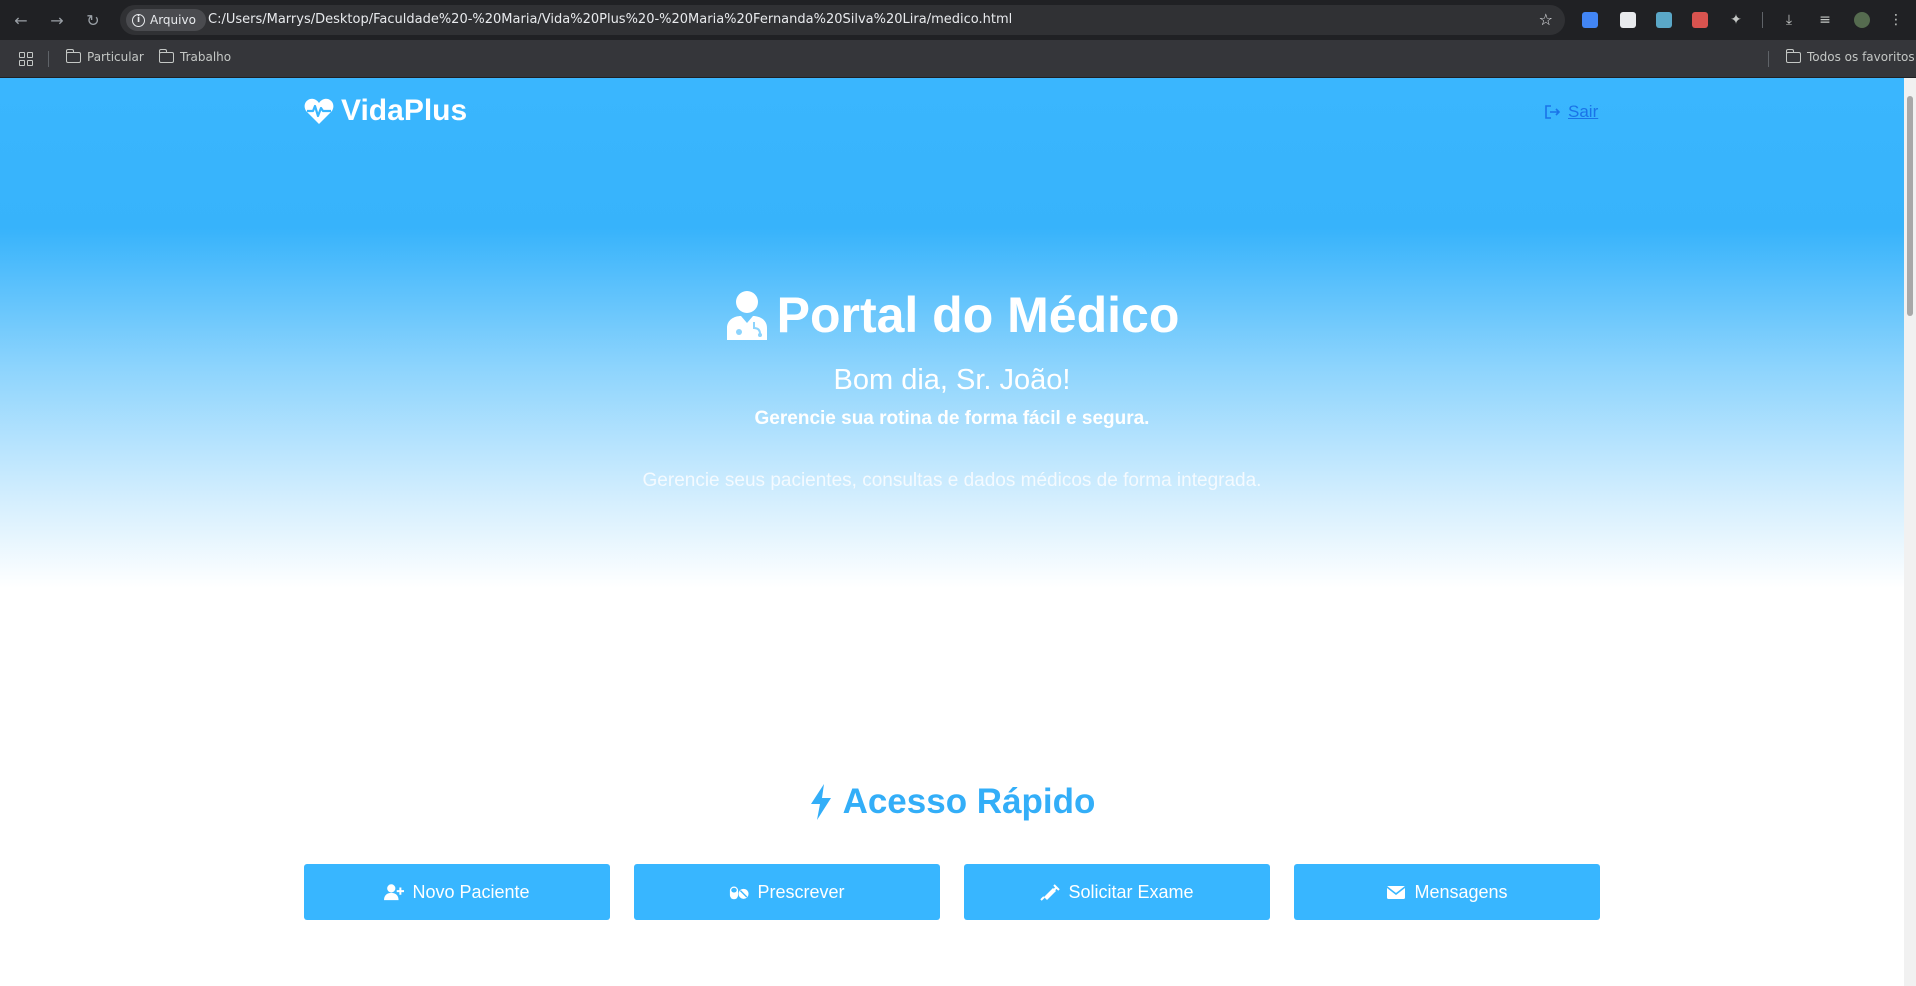 The width and height of the screenshot is (1916, 986). I want to click on translate-extension-icon, so click(1590, 20).